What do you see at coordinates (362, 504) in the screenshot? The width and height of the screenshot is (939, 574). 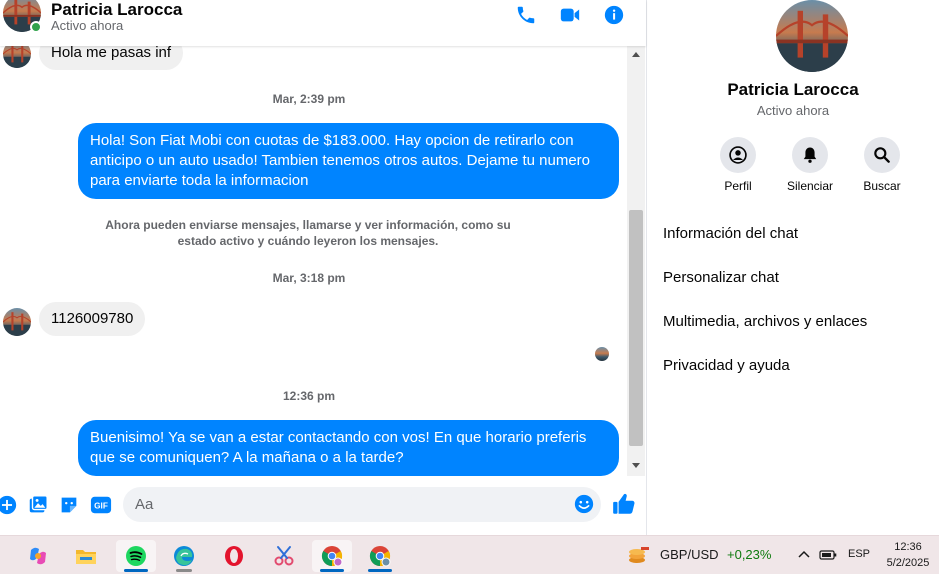 I see `message-input` at bounding box center [362, 504].